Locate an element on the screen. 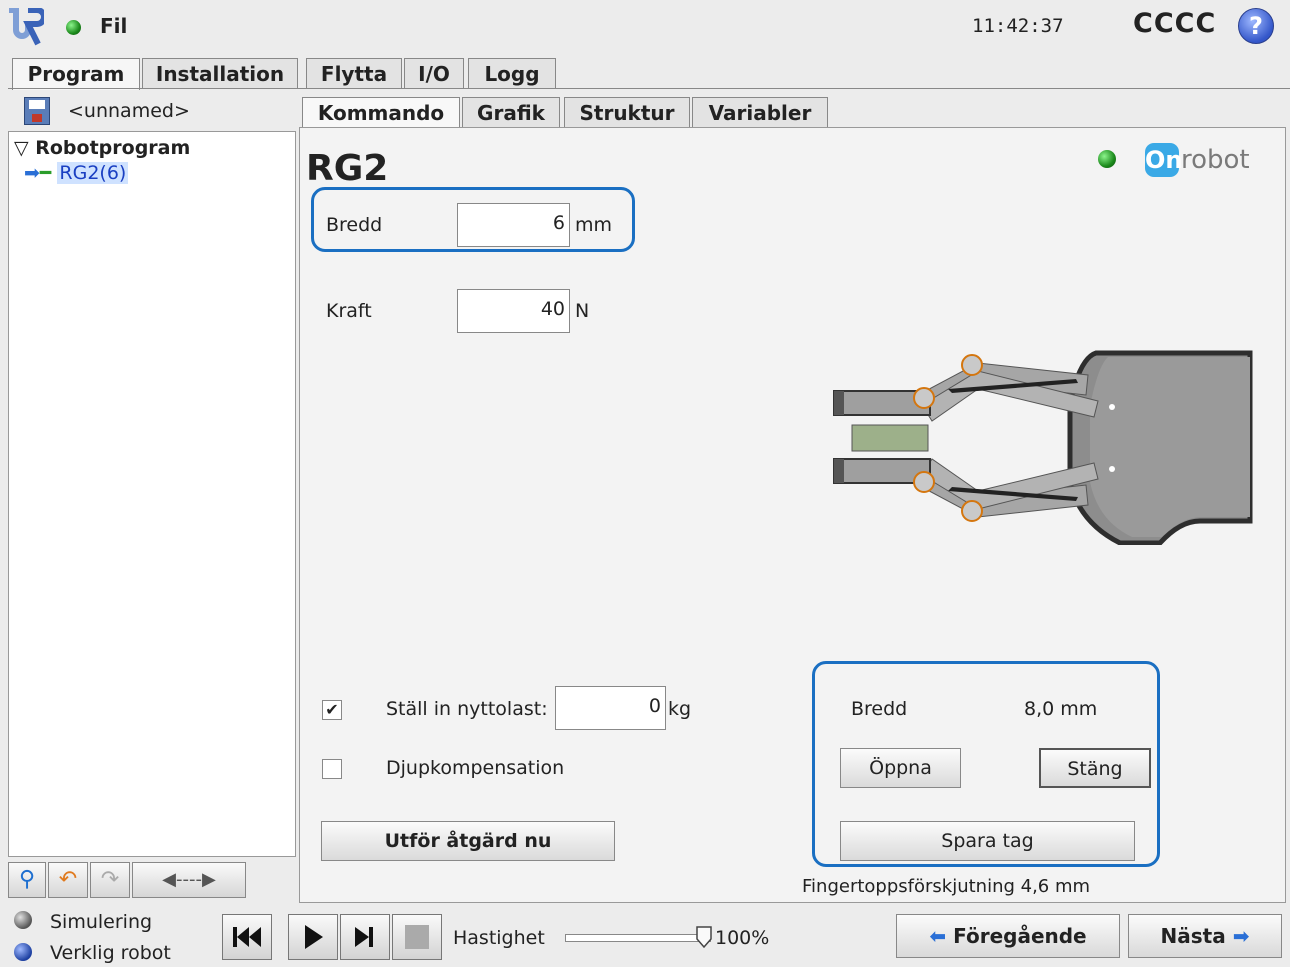 Image resolution: width=1290 pixels, height=967 pixels. expand-triangle-icon: ▽ is located at coordinates (21, 148).